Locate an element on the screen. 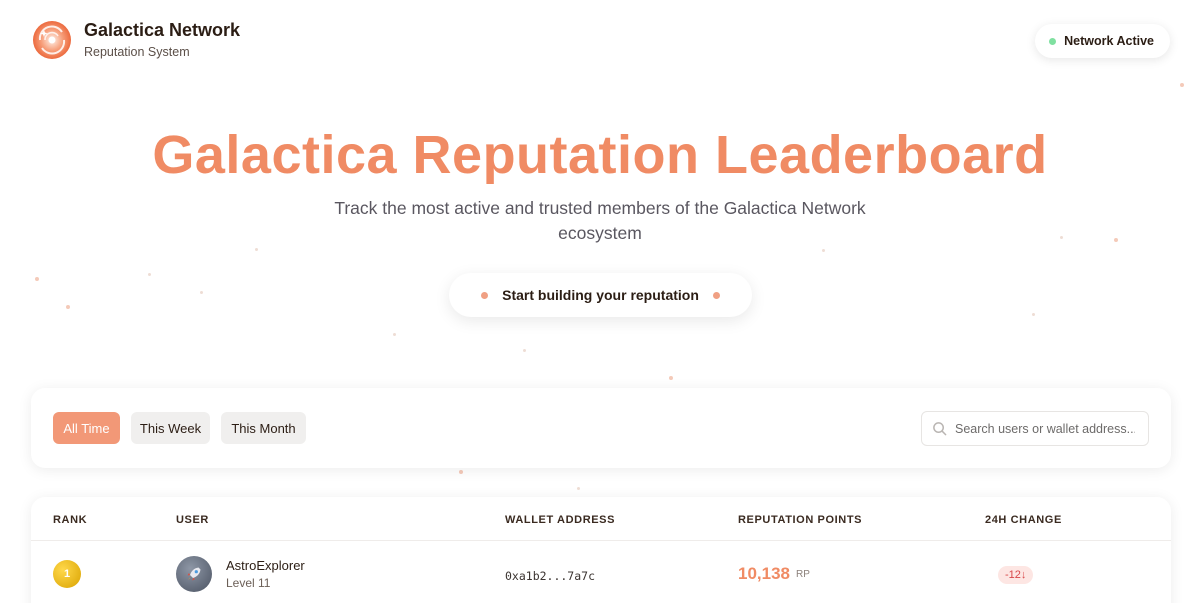  network-status-badge: Network Active is located at coordinates (1102, 41).